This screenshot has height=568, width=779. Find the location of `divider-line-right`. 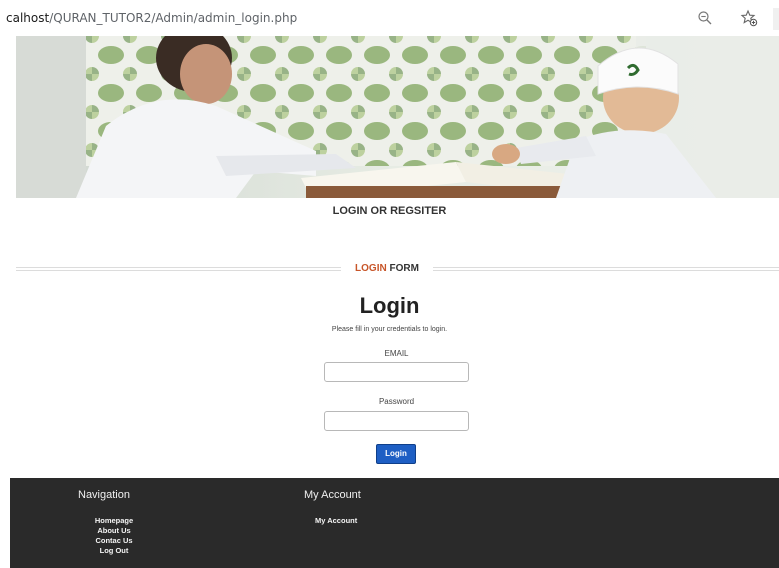

divider-line-right is located at coordinates (606, 269).